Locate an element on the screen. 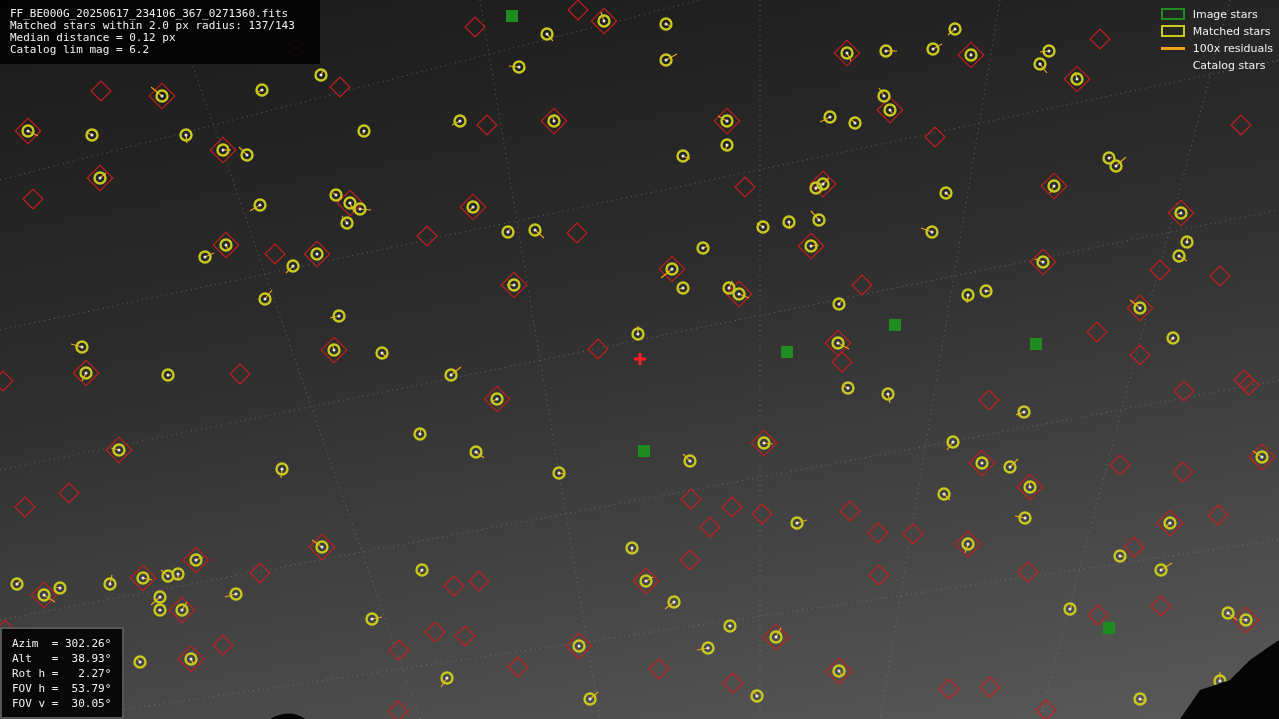 The height and width of the screenshot is (719, 1279). pointing-text: FOV h = 53.79° is located at coordinates (62, 688).